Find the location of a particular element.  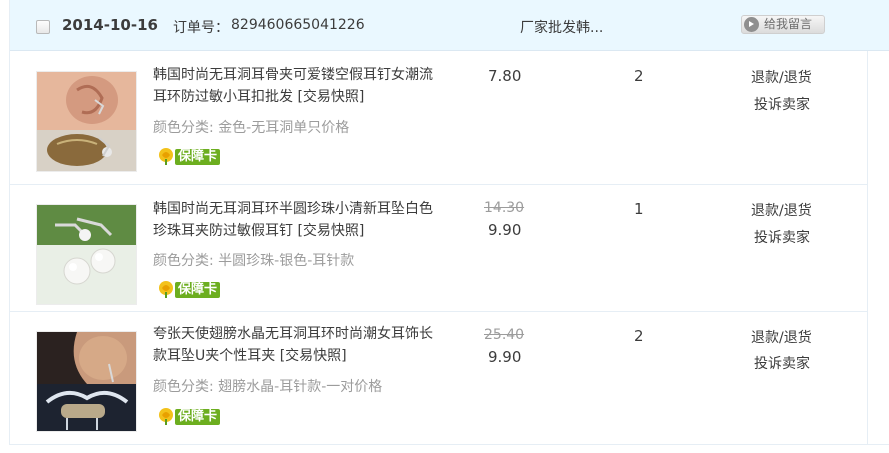

original-price: 14.30 is located at coordinates (504, 208).